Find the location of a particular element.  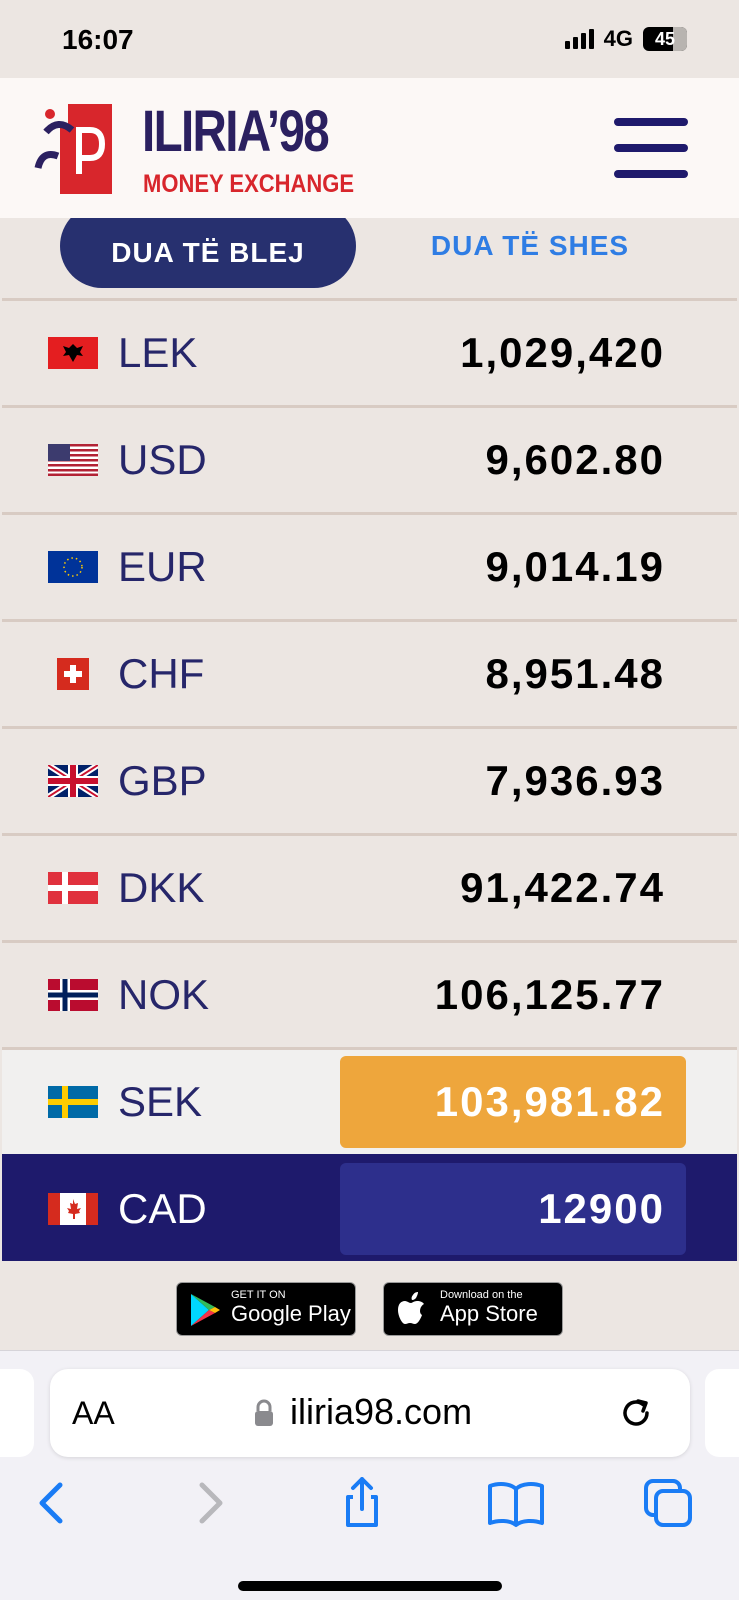

currency-amount: 91,422.74 is located at coordinates (562, 887).